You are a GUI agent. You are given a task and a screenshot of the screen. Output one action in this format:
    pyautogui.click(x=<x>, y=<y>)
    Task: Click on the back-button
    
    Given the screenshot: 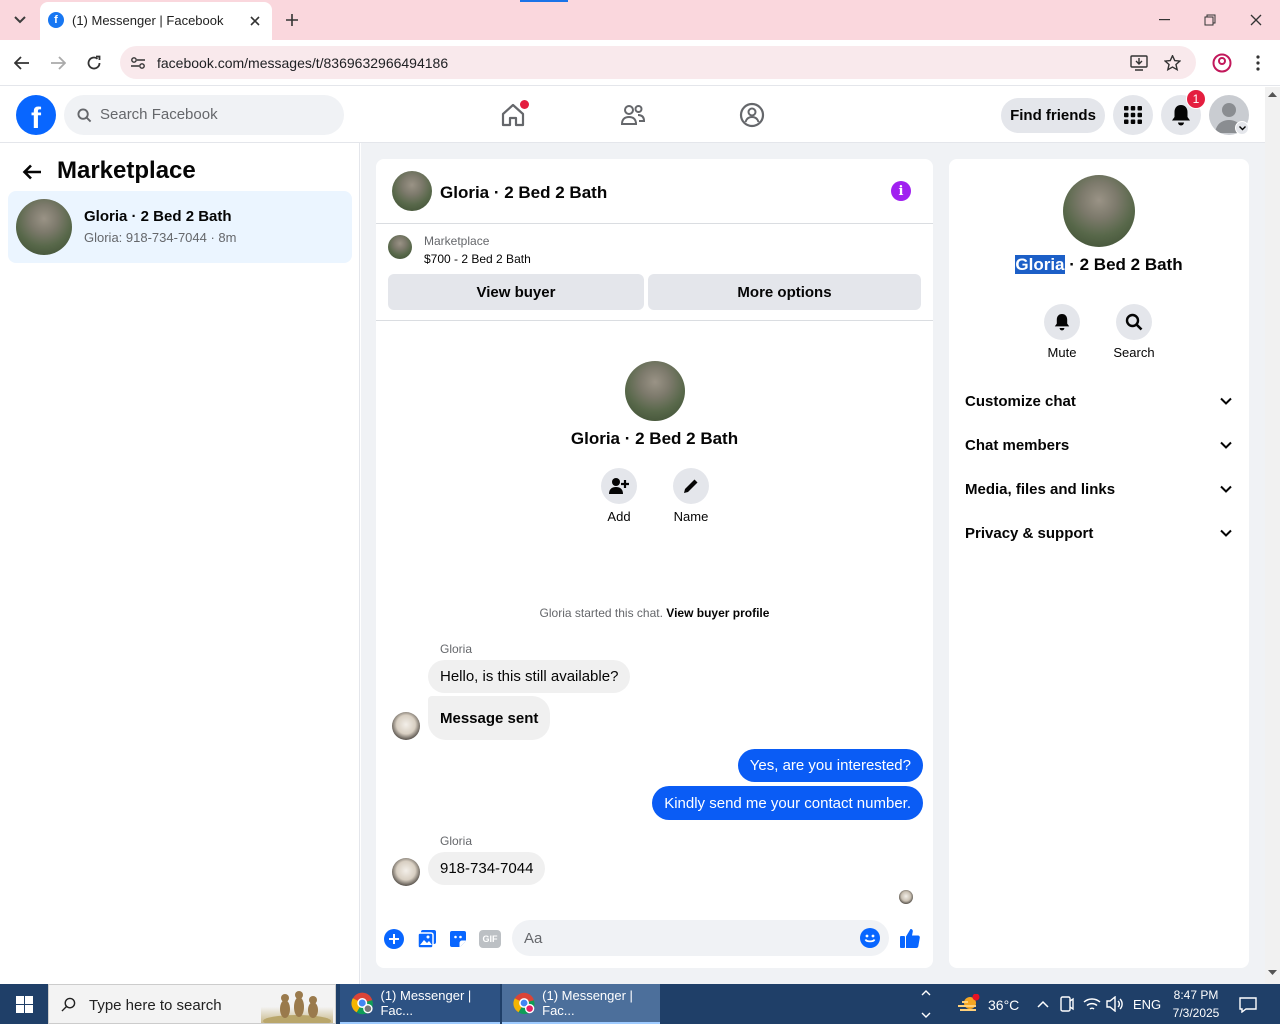 What is the action you would take?
    pyautogui.click(x=22, y=63)
    